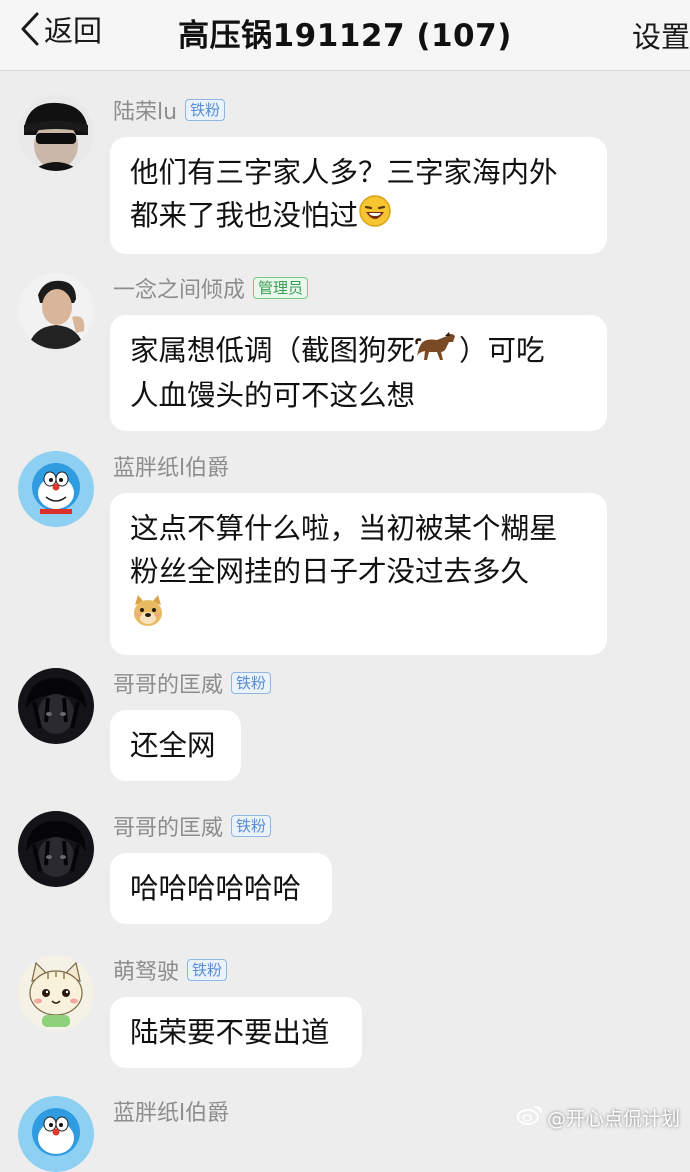  I want to click on message-line: 陆荣要不要出道, so click(230, 1032).